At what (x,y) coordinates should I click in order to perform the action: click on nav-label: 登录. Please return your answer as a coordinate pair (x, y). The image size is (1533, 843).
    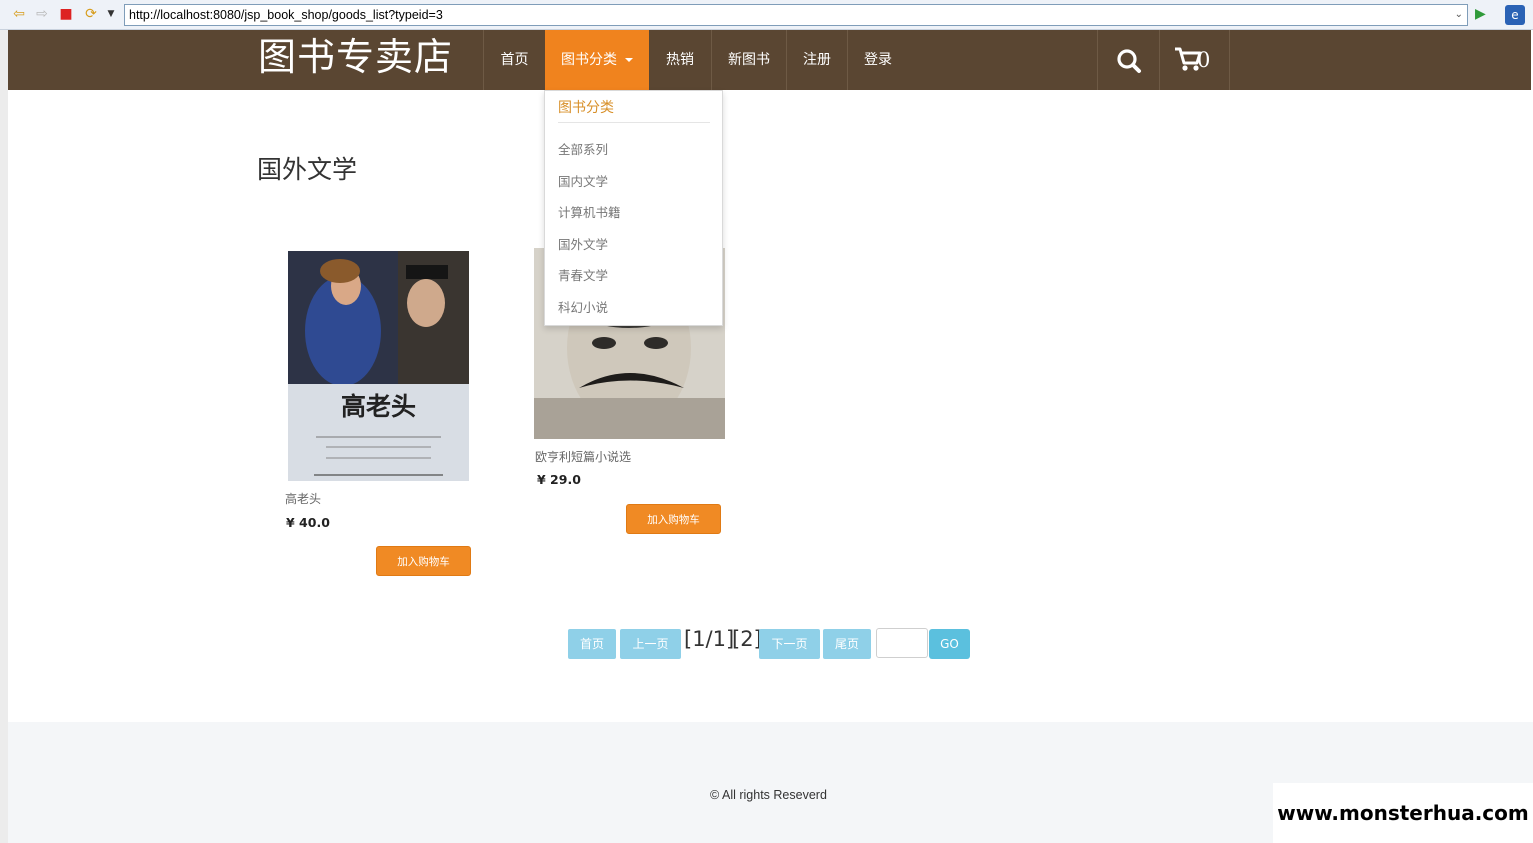
    Looking at the image, I should click on (878, 60).